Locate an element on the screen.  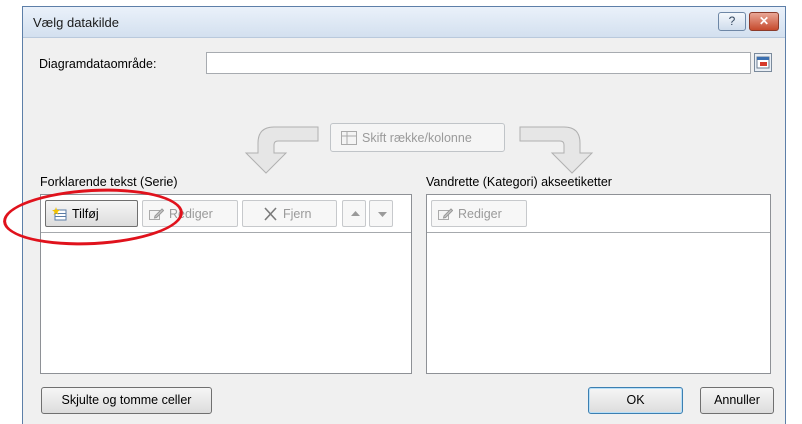
dialog-title: Vælg datakilde is located at coordinates (76, 22).